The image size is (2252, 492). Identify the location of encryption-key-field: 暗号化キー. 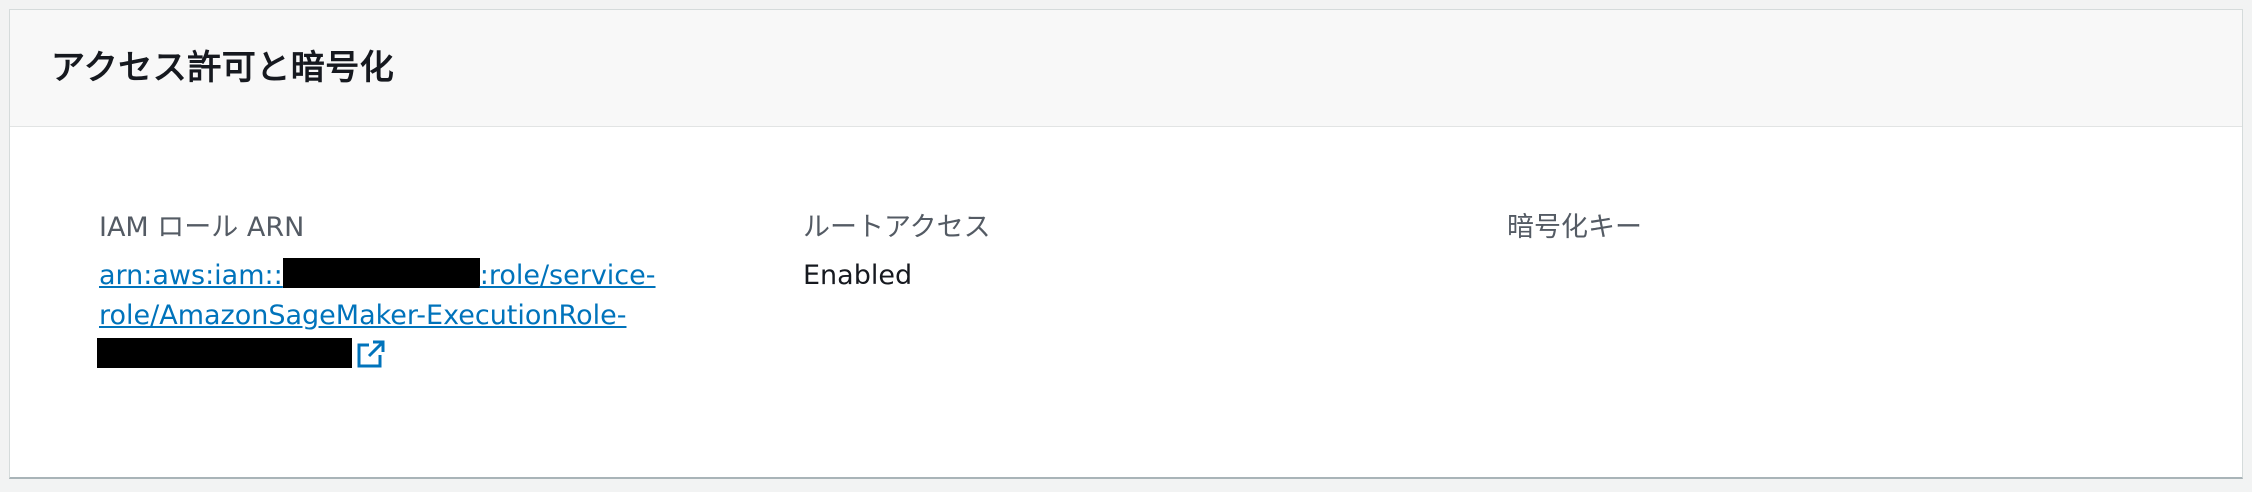
(1817, 231).